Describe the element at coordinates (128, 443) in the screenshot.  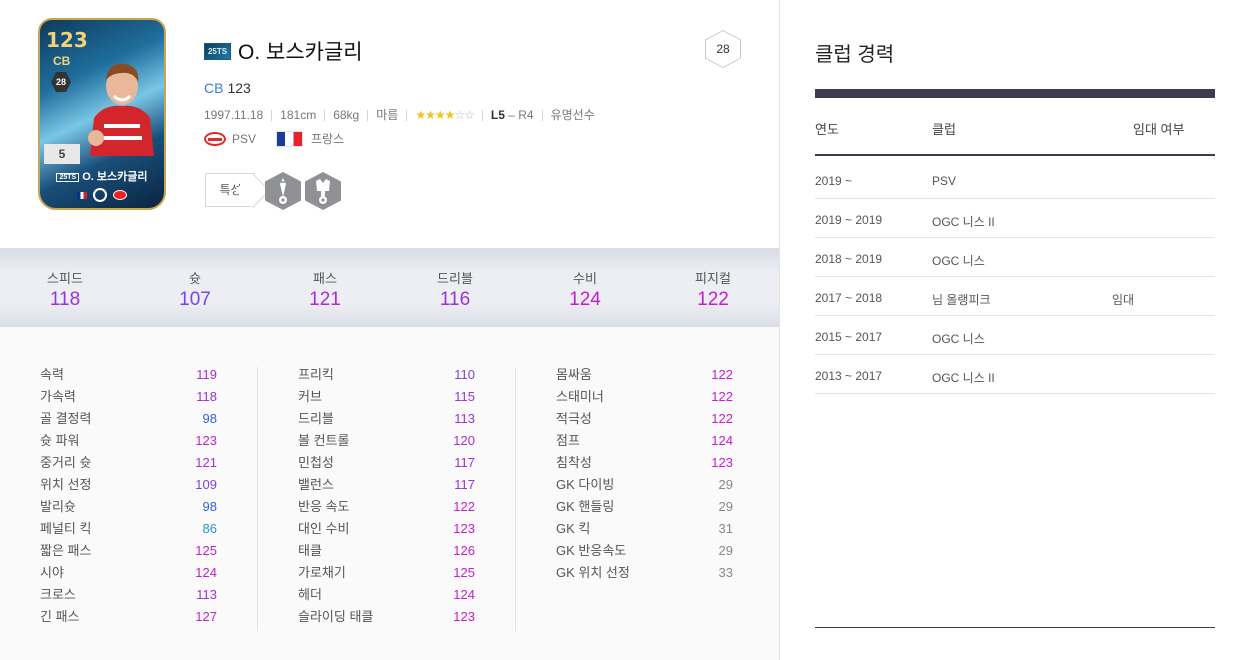
I see `stat-row: 슛 파워 123` at that location.